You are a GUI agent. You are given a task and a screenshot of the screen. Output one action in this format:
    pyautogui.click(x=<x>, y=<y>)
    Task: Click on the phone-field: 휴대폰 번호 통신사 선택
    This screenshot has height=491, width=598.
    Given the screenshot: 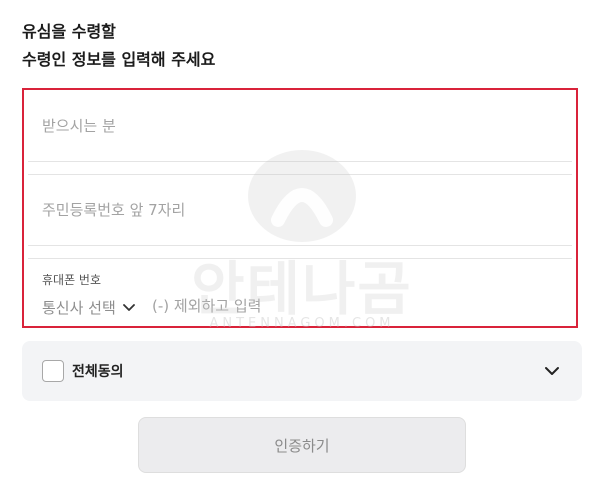 What is the action you would take?
    pyautogui.click(x=300, y=292)
    